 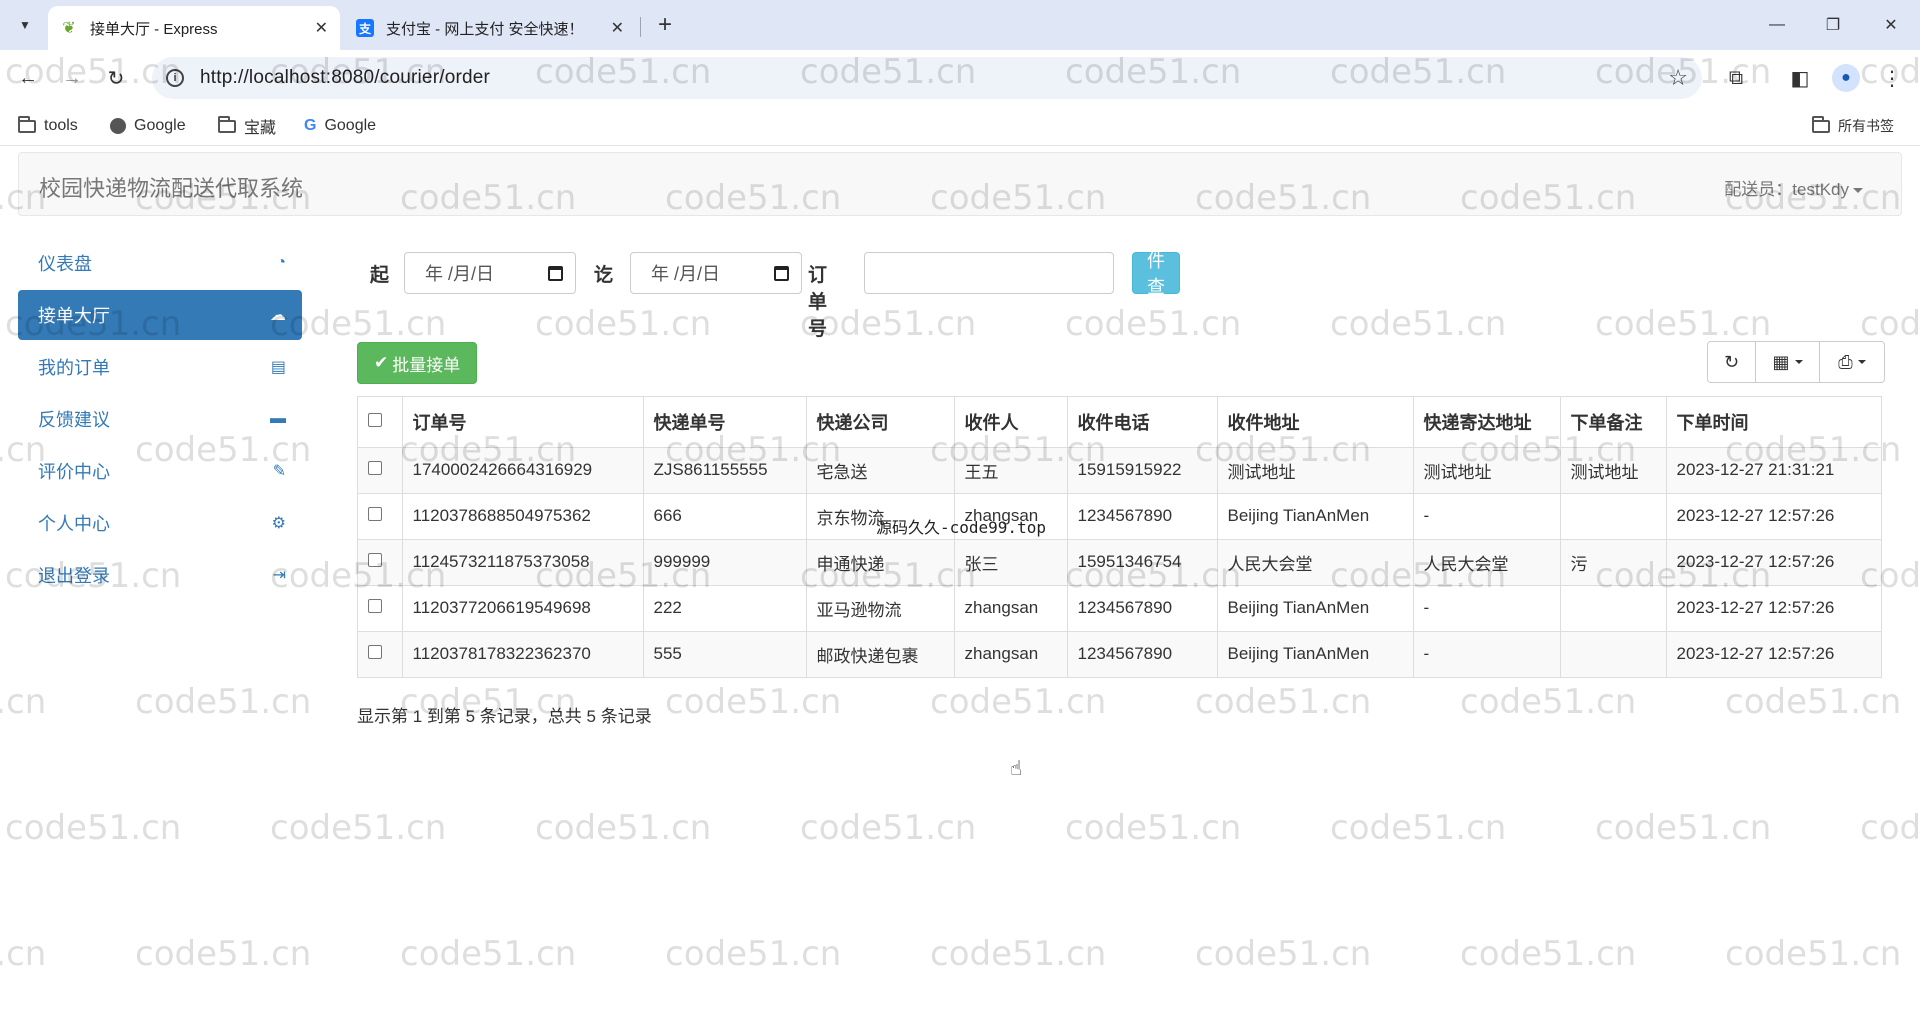 I want to click on batch-accept-button: ✔ 批量接单, so click(x=417, y=363).